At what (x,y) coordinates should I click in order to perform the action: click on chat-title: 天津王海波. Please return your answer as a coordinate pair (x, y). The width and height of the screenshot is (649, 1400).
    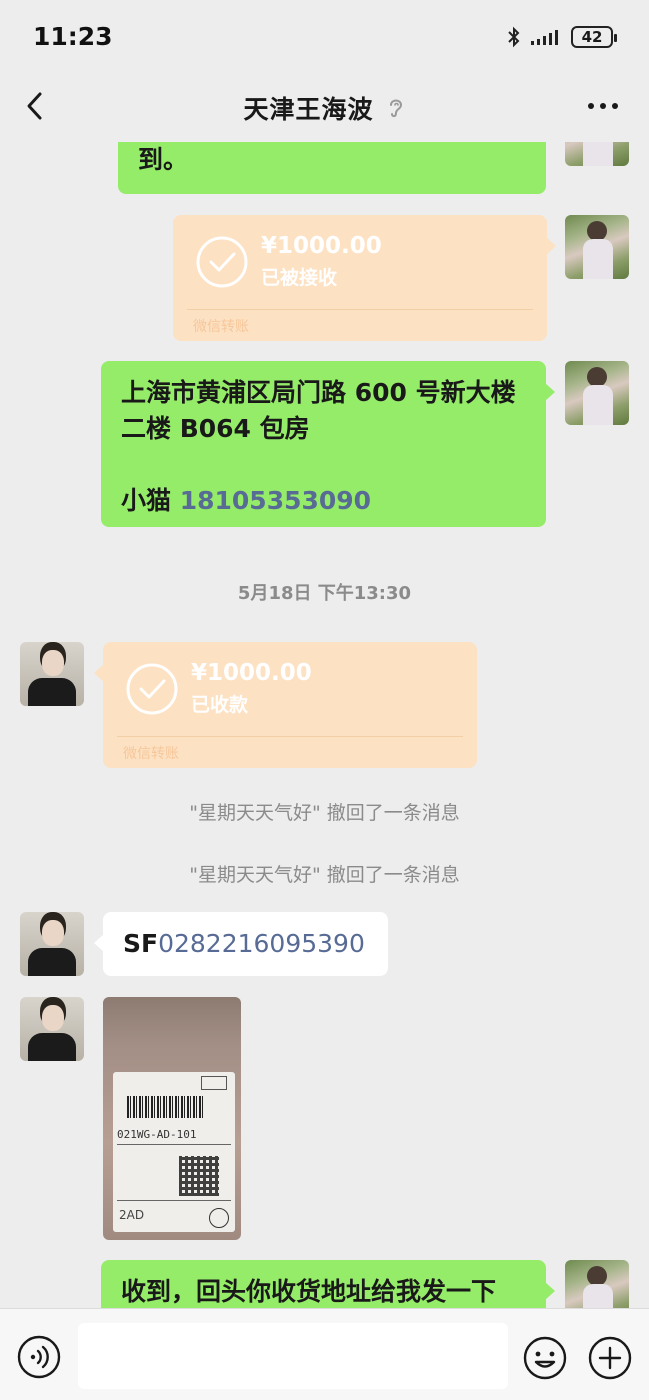
    Looking at the image, I should click on (324, 108).